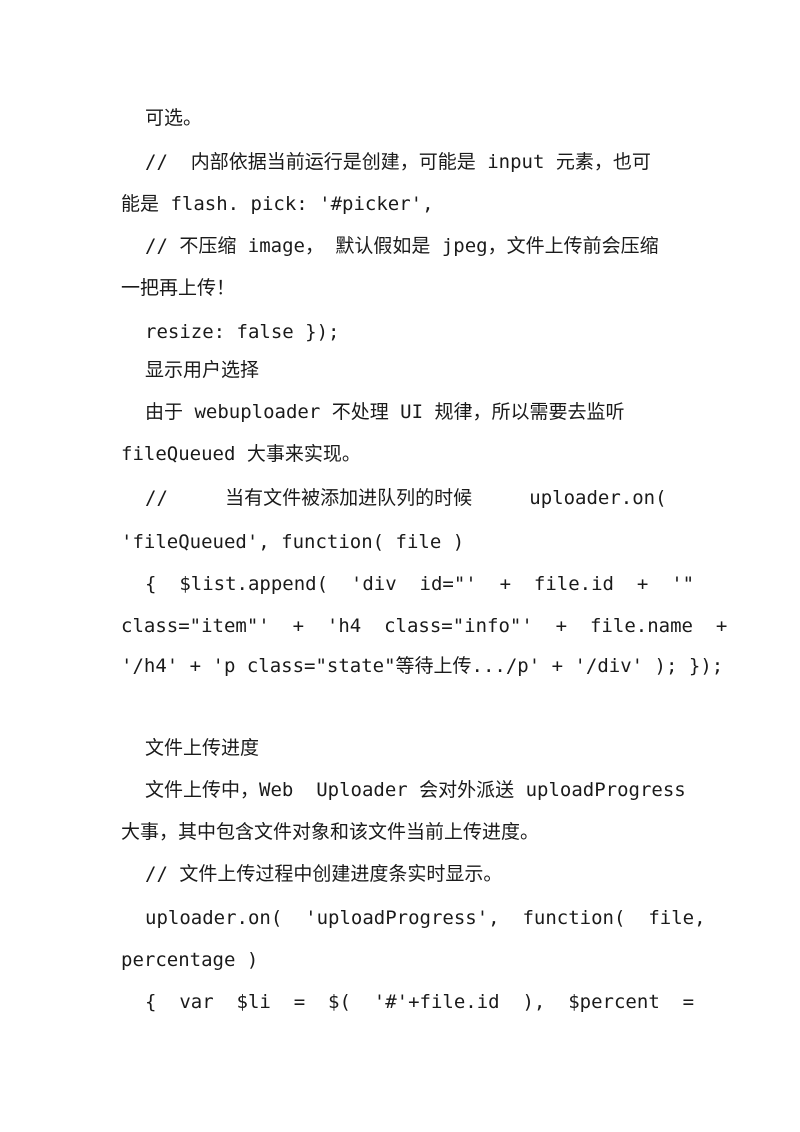 Image resolution: width=800 pixels, height=1132 pixels. I want to click on text-line: 大事，其中包含文件对象和该文件当前上传进度。, so click(330, 832).